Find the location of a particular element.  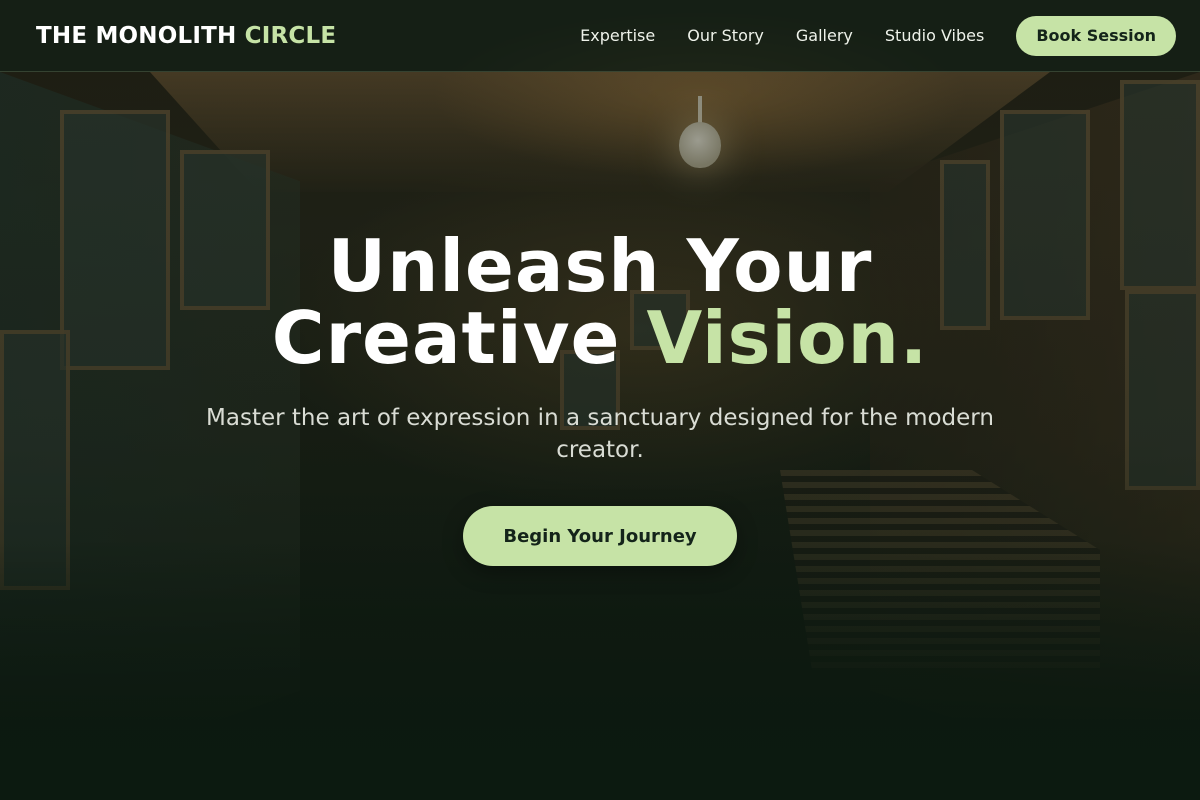

hero-title-accent: Vision. is located at coordinates (787, 338).